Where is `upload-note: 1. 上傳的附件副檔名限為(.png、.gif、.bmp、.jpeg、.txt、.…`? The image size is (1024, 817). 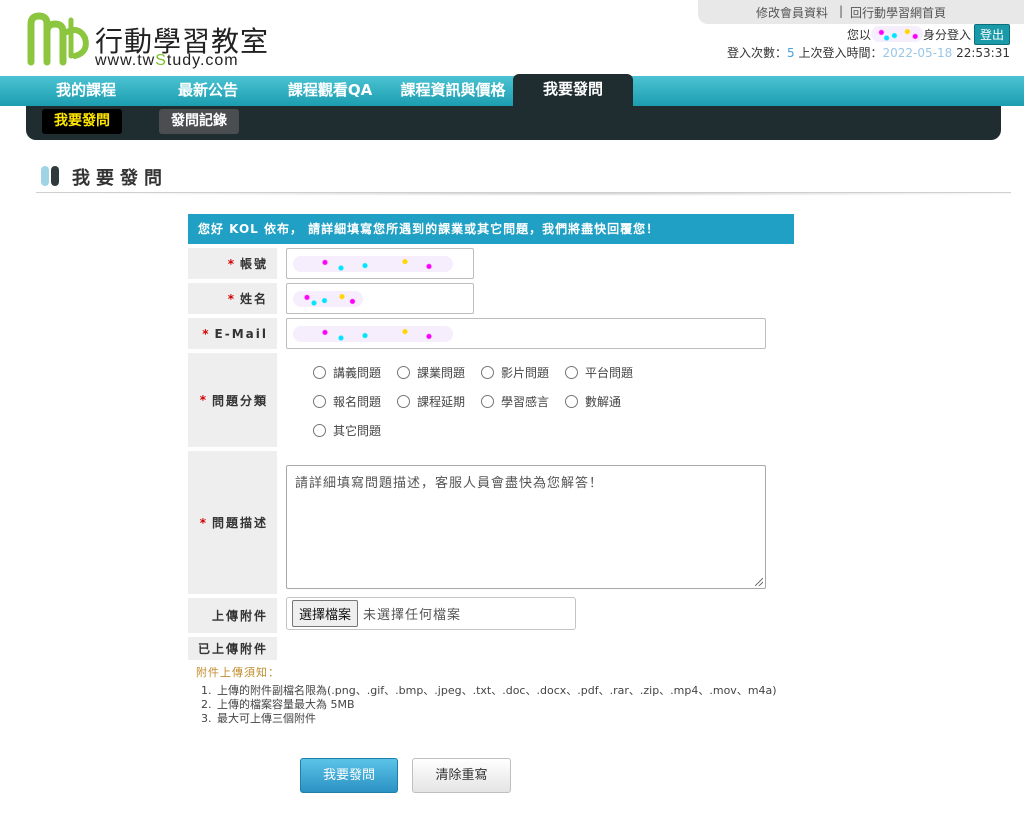 upload-note: 1. 上傳的附件副檔名限為(.png、.gif、.bmp、.jpeg、.txt、.… is located at coordinates (489, 690).